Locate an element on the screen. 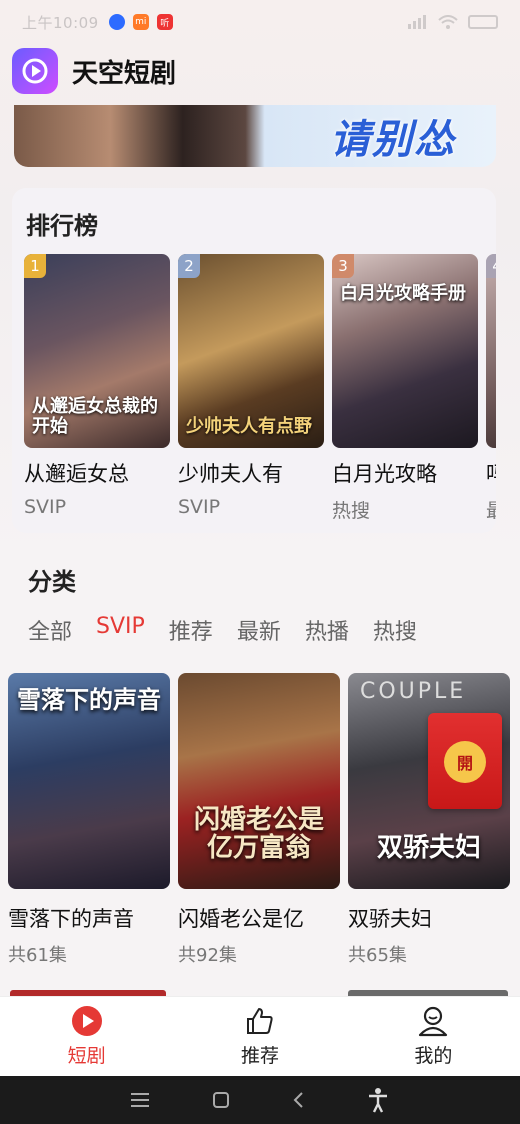  red-packet-coin: 開 is located at coordinates (465, 762).